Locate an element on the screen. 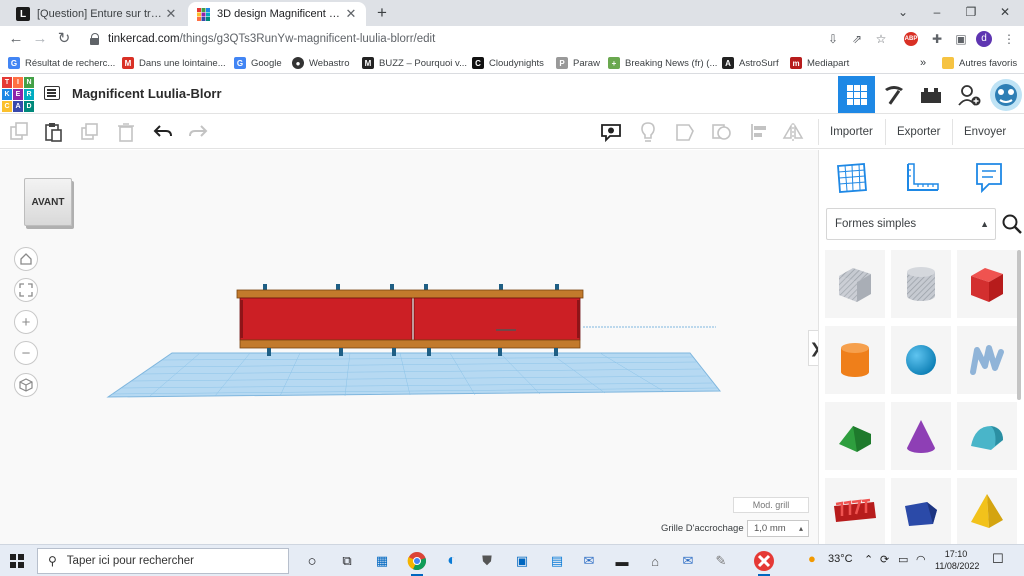 Image resolution: width=1024 pixels, height=576 pixels. view-cube: AVANT is located at coordinates (48, 202).